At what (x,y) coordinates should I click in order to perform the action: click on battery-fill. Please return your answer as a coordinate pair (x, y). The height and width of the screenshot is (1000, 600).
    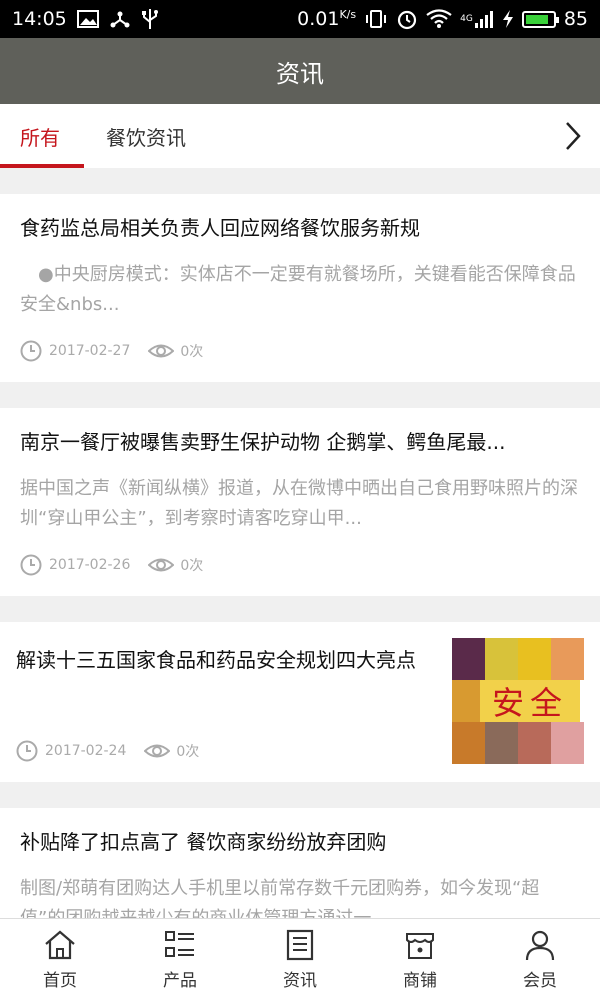
    Looking at the image, I should click on (536, 19).